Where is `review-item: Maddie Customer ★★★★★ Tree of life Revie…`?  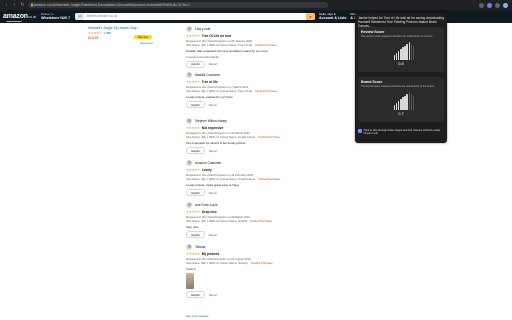 review-item: Maddie Customer ★★★★★ Tree of life Revie… is located at coordinates (268, 90).